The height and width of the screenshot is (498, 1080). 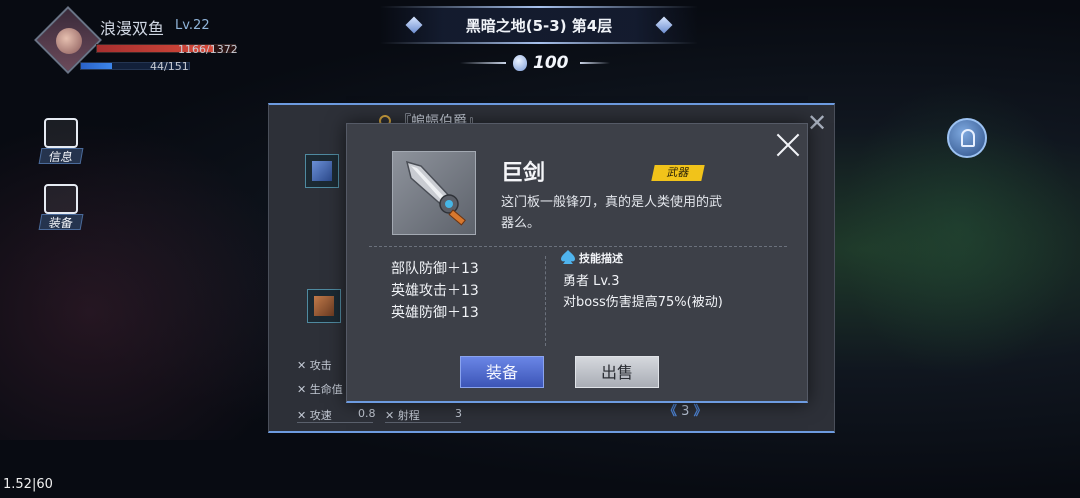 What do you see at coordinates (523, 173) in the screenshot?
I see `item-name: 巨剑` at bounding box center [523, 173].